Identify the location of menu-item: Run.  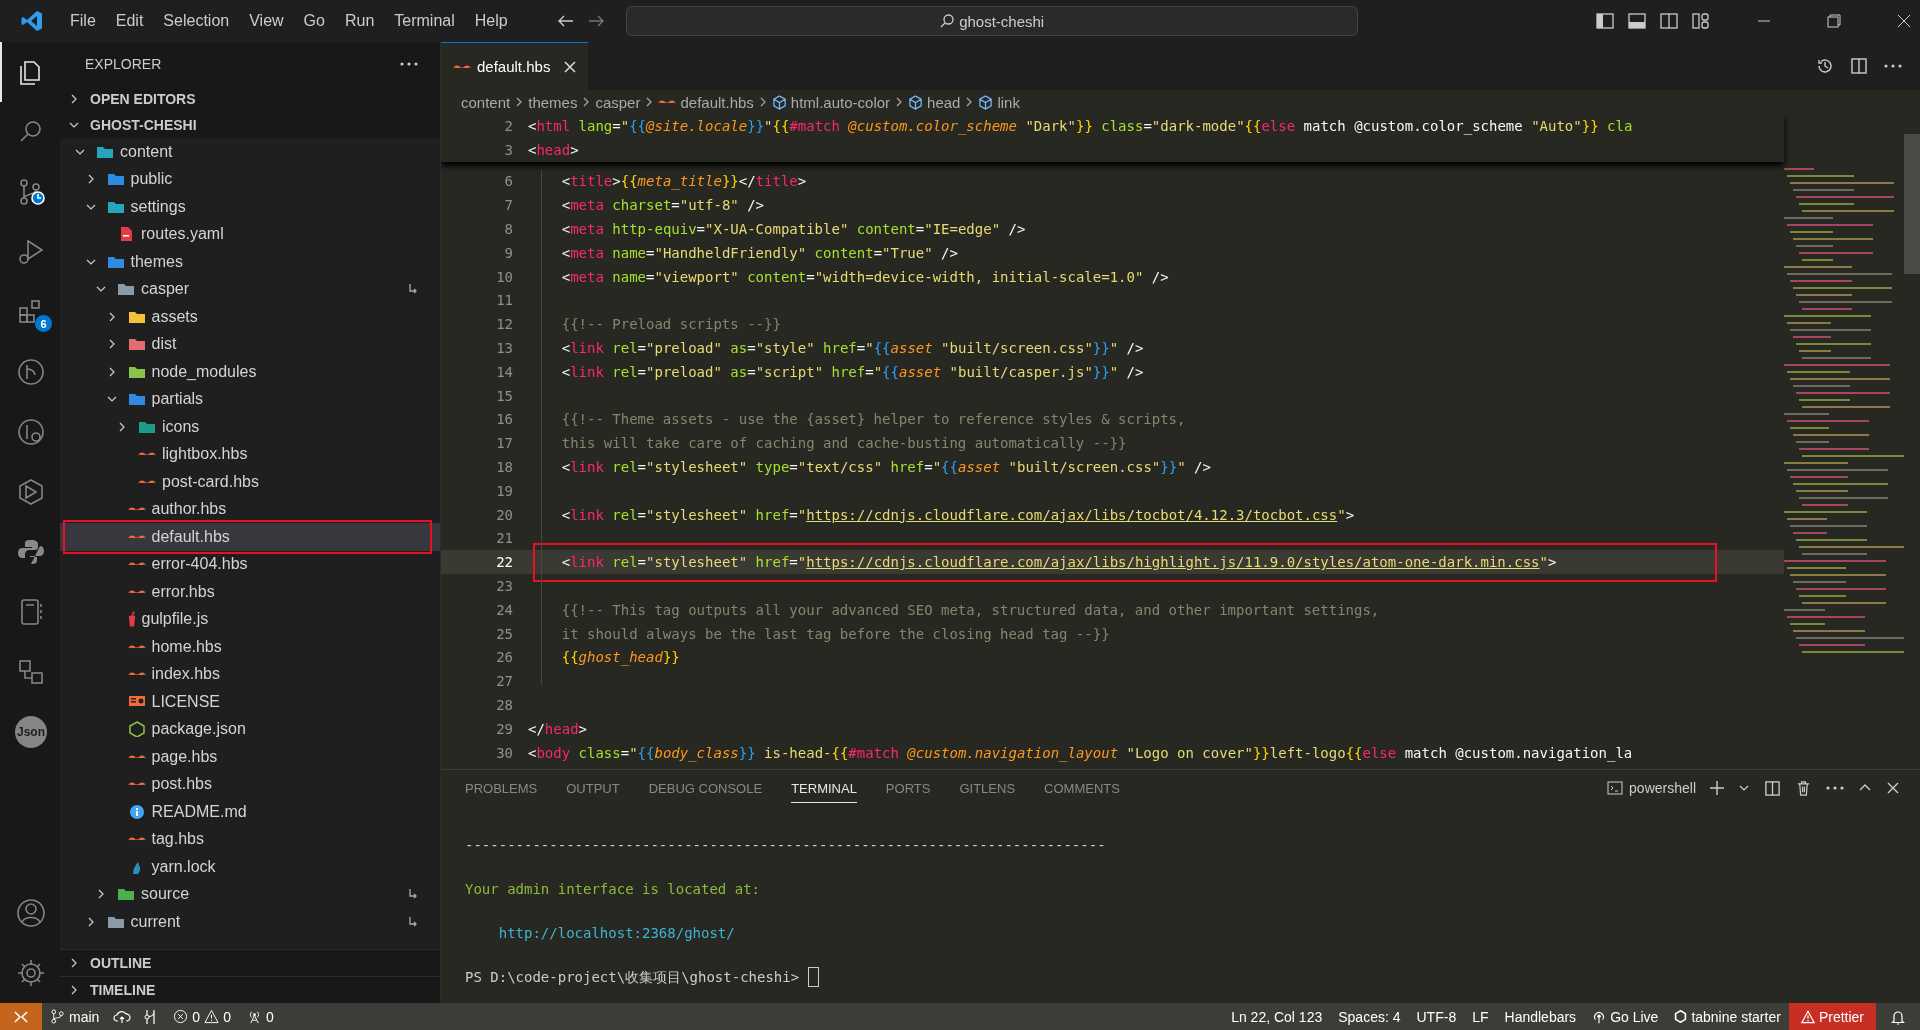
(359, 21).